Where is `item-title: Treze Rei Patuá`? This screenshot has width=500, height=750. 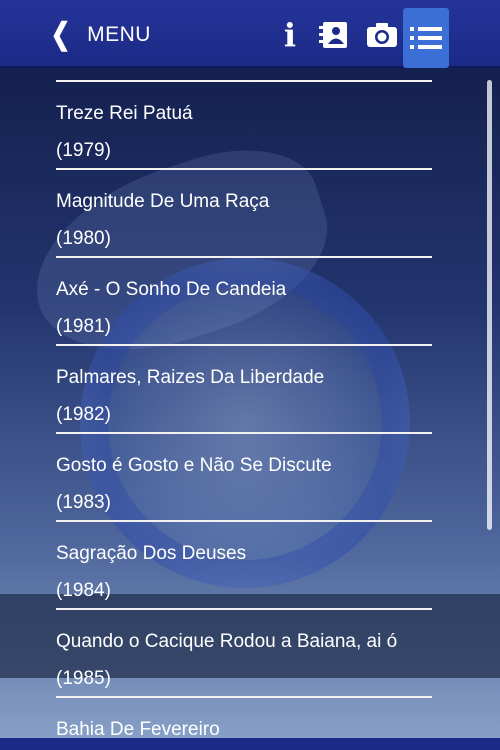
item-title: Treze Rei Patuá is located at coordinates (124, 113).